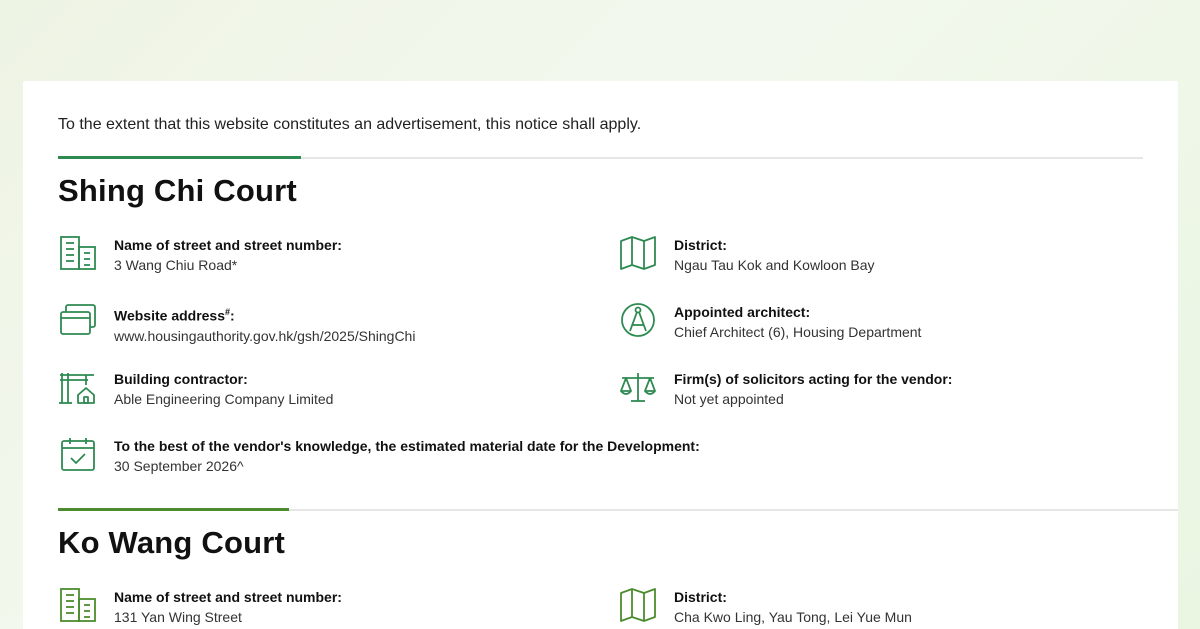 This screenshot has width=1200, height=629. Describe the element at coordinates (177, 190) in the screenshot. I see `section-title: Shing Chi Court` at that location.